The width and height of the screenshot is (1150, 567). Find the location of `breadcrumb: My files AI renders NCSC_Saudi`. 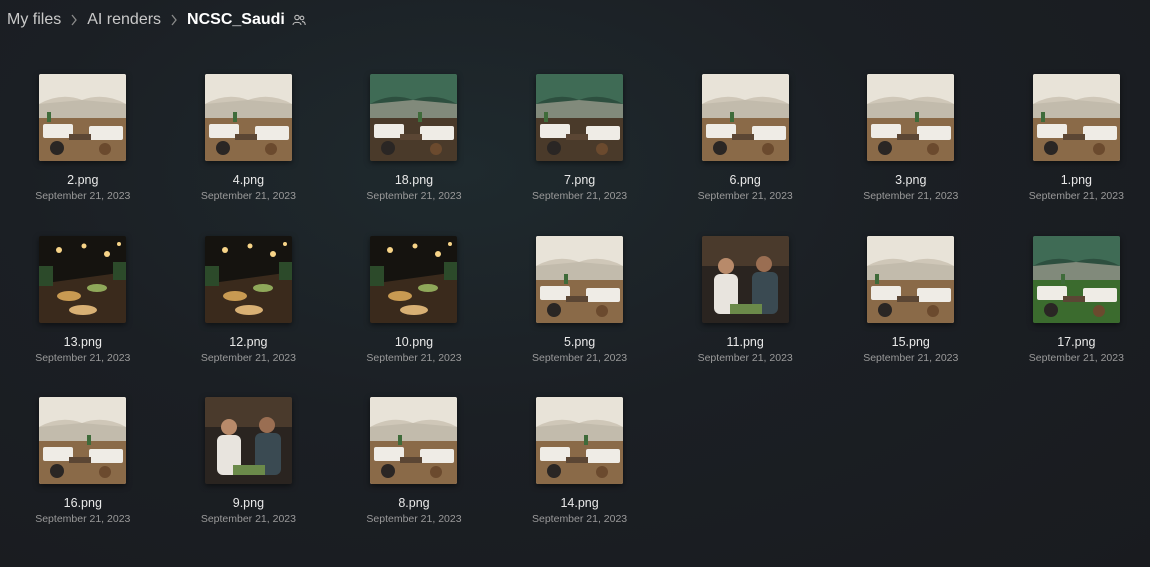

breadcrumb: My files AI renders NCSC_Saudi is located at coordinates (156, 20).